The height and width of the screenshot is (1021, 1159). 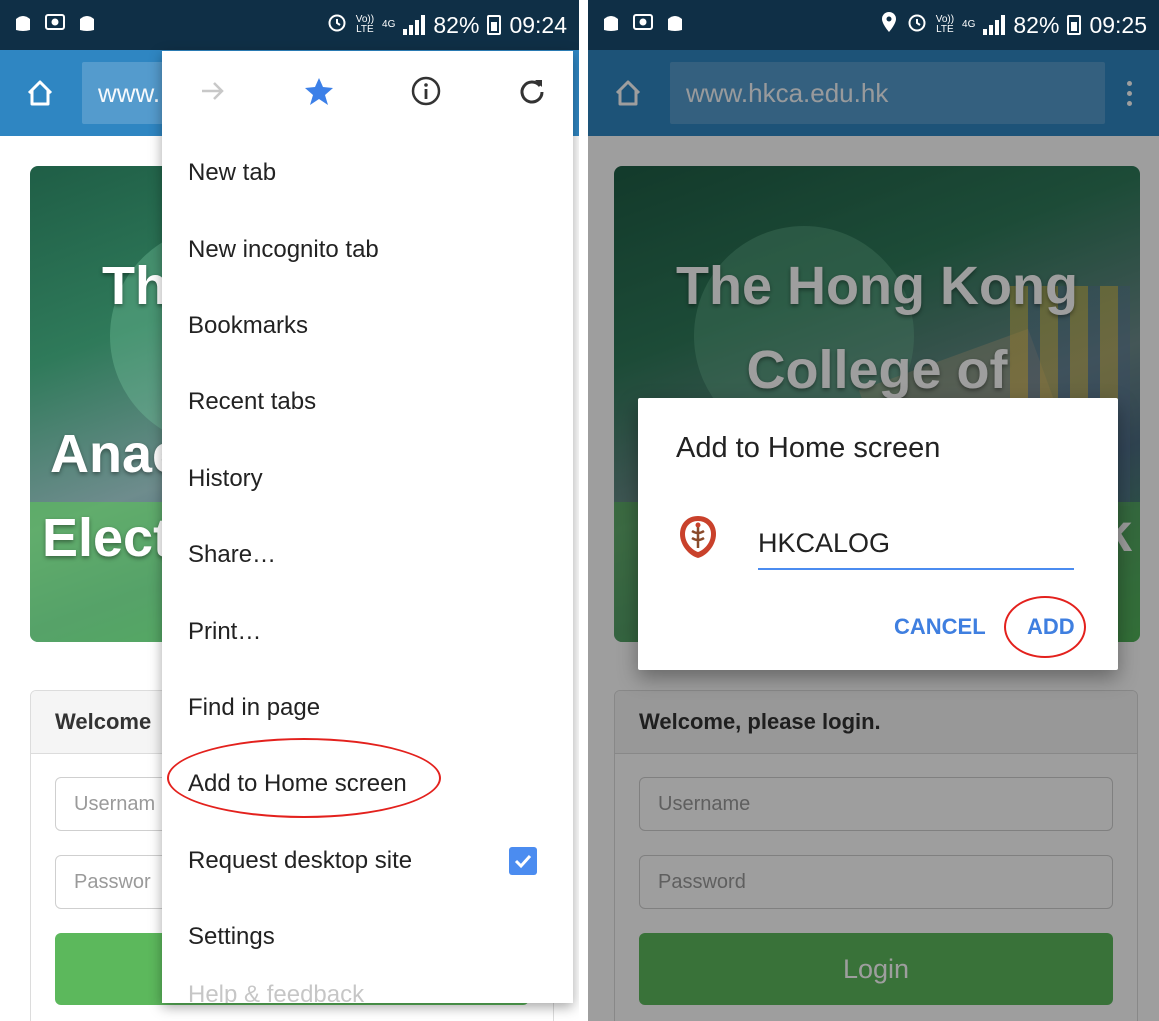 What do you see at coordinates (940, 627) in the screenshot?
I see `cancel-button: CANCEL` at bounding box center [940, 627].